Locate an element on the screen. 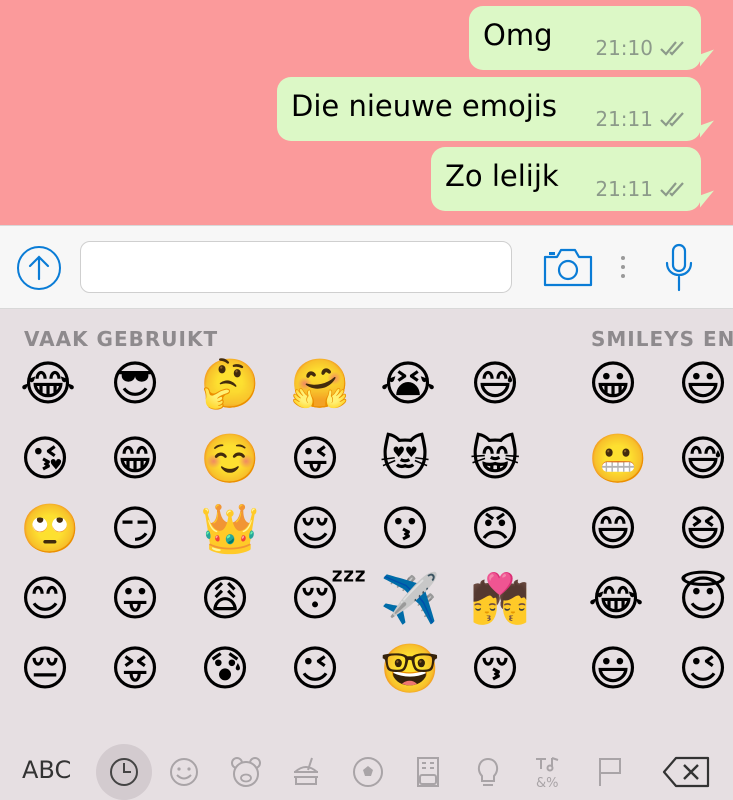 This screenshot has height=800, width=733. food-category-button is located at coordinates (306, 772).